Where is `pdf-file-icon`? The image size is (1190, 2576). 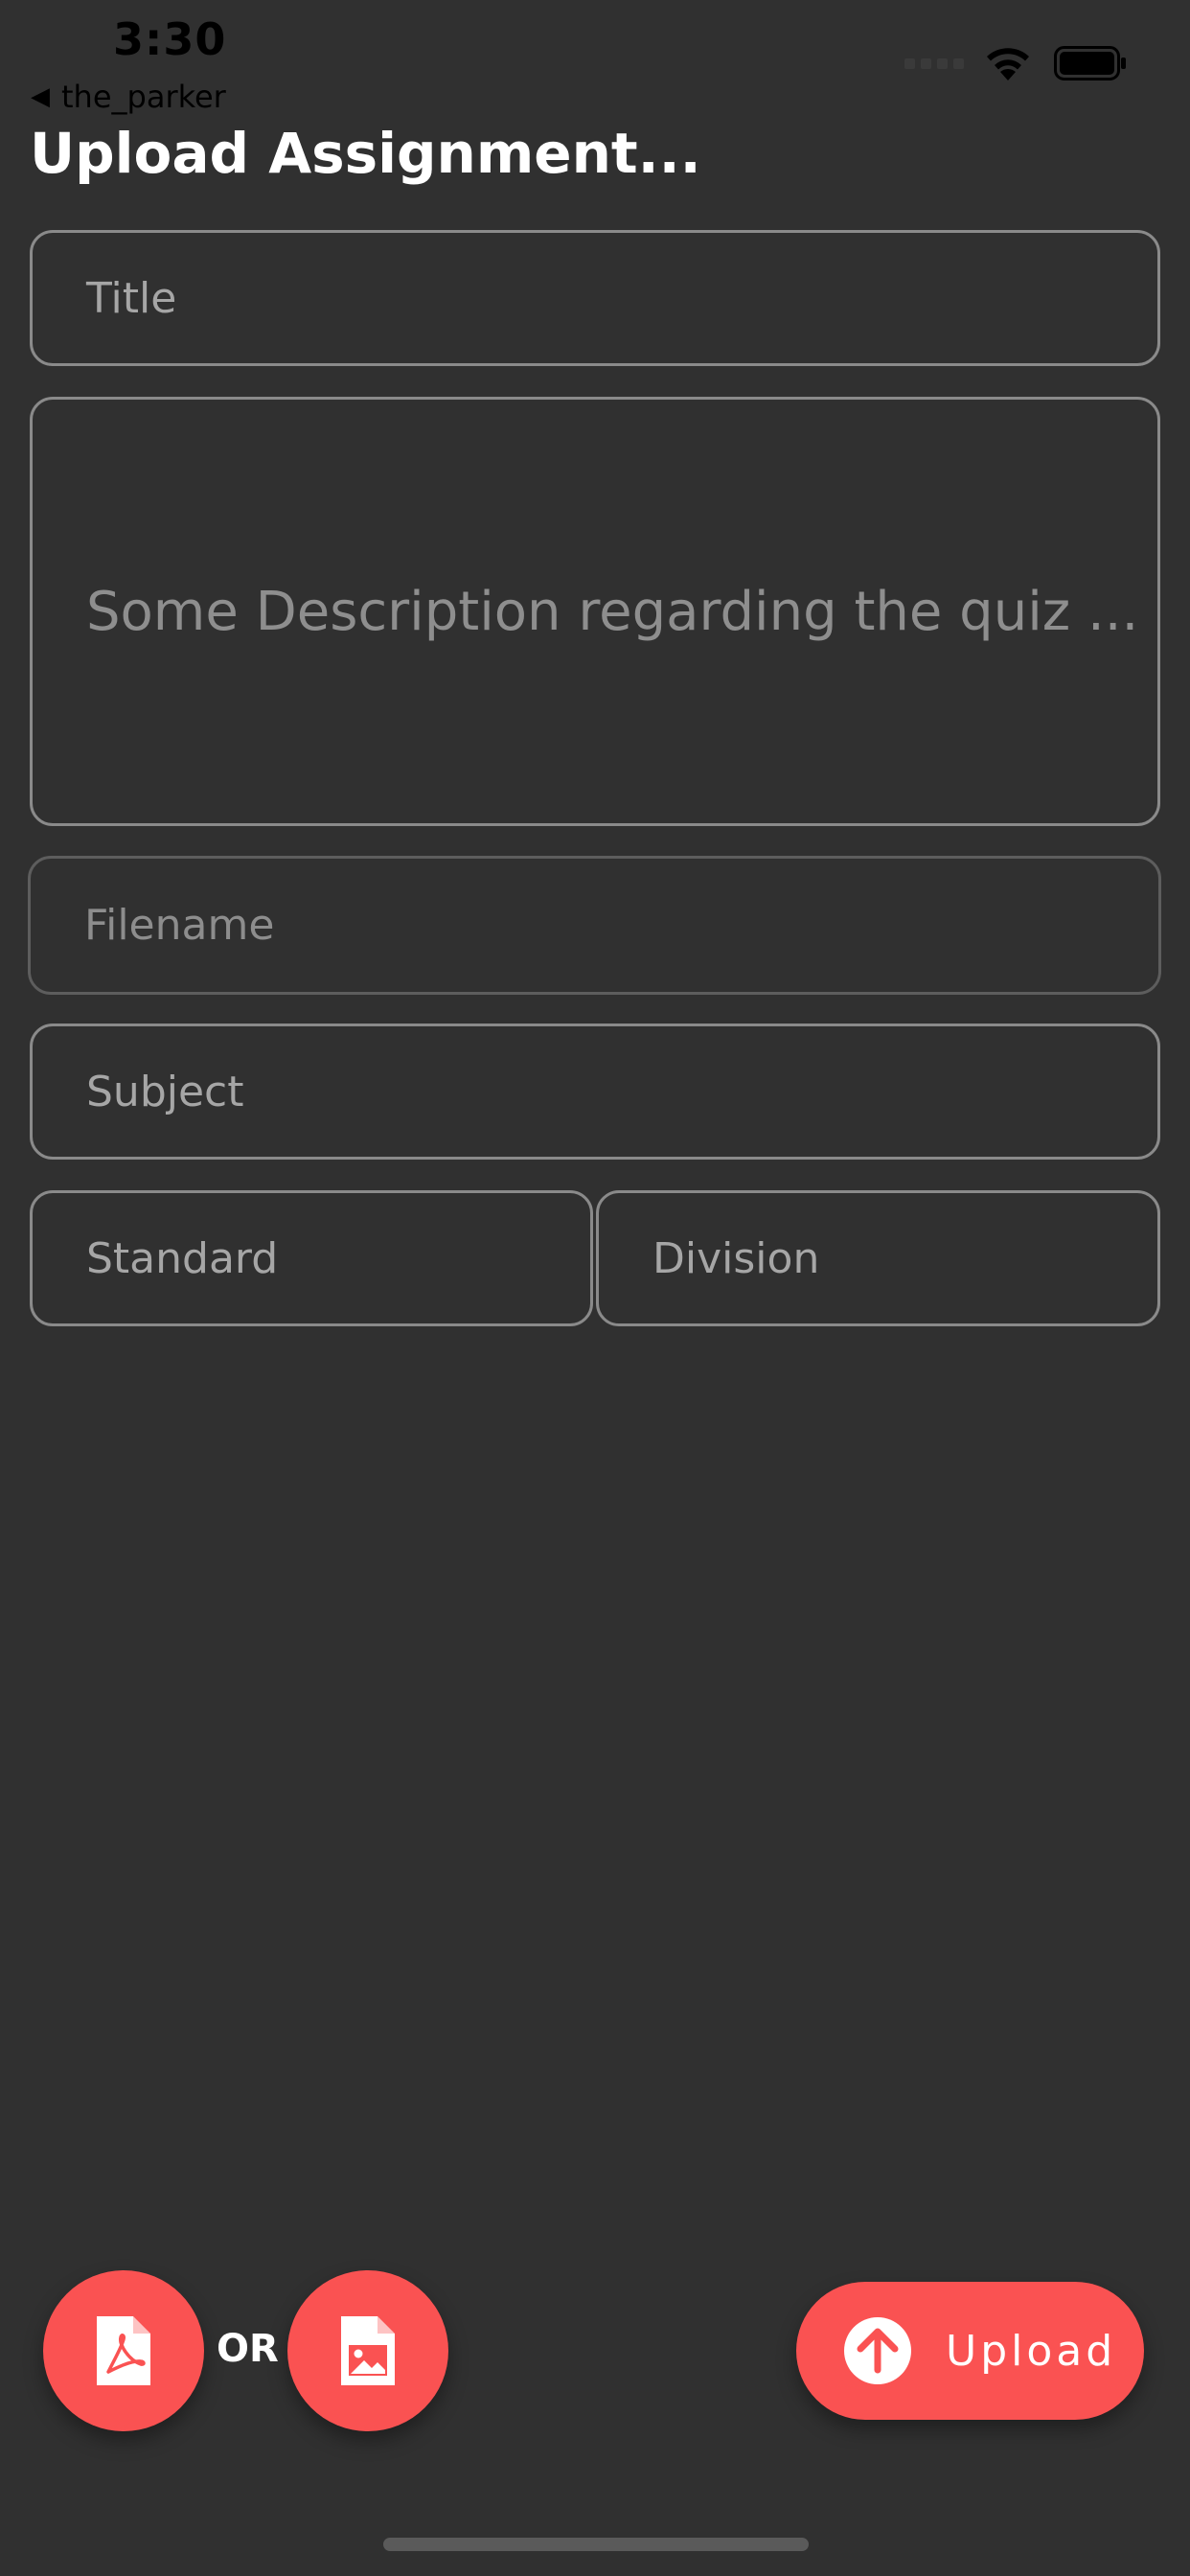 pdf-file-icon is located at coordinates (124, 2350).